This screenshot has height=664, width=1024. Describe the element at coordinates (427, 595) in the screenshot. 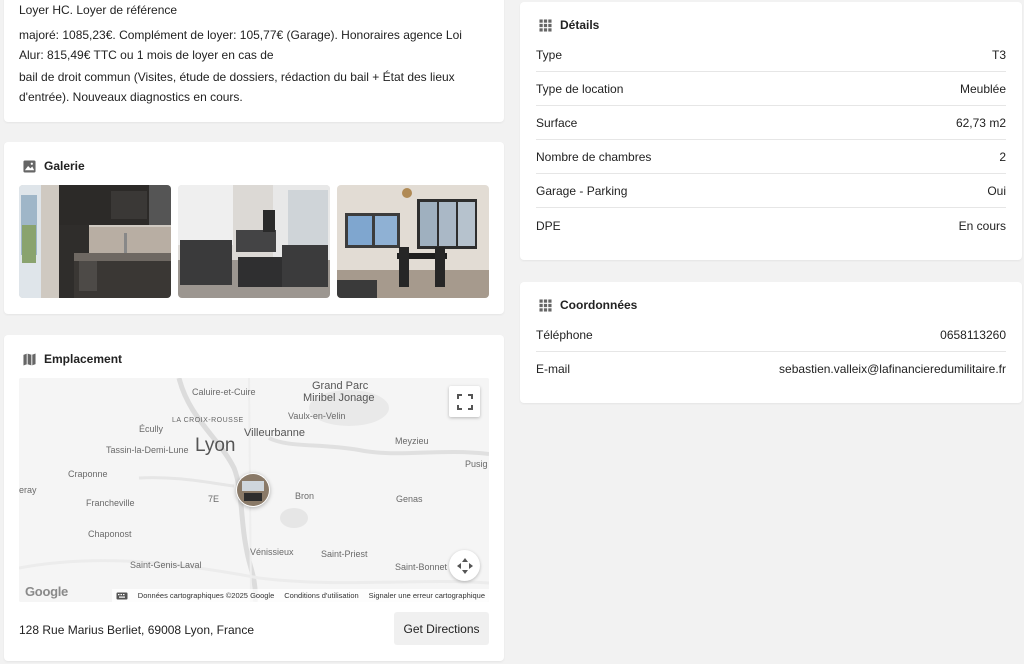

I see `map-report-link: Signaler une erreur cartographique` at that location.